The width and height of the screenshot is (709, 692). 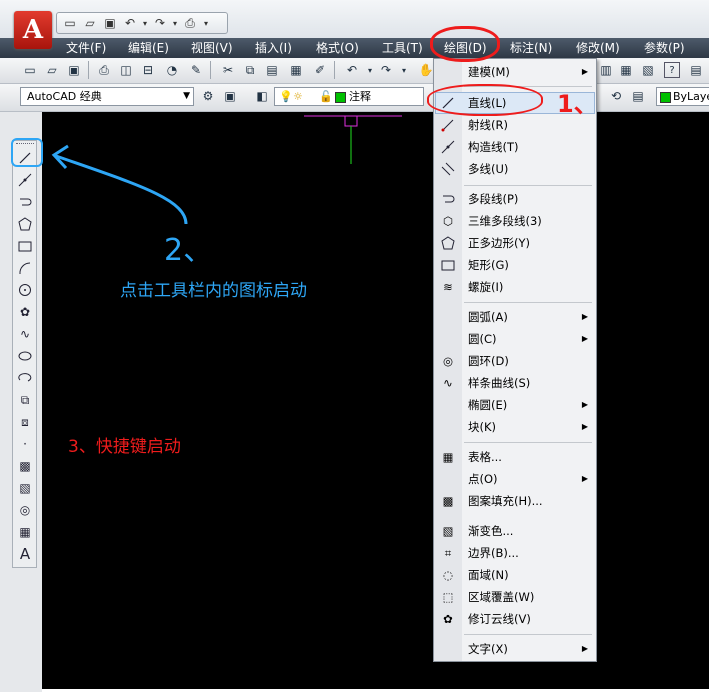 What do you see at coordinates (119, 184) in the screenshot?
I see `annotation-arrow` at bounding box center [119, 184].